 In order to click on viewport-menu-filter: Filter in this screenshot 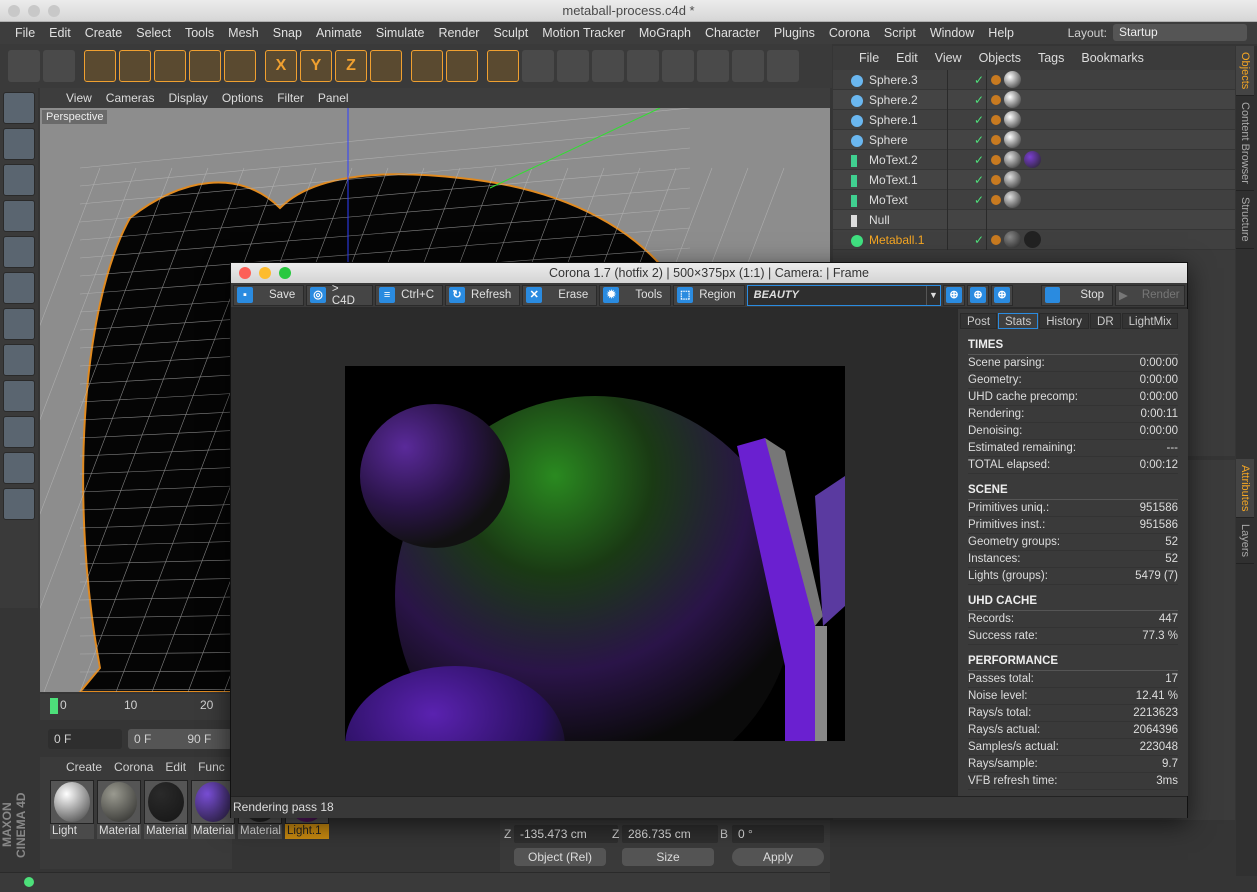, I will do `click(290, 98)`.